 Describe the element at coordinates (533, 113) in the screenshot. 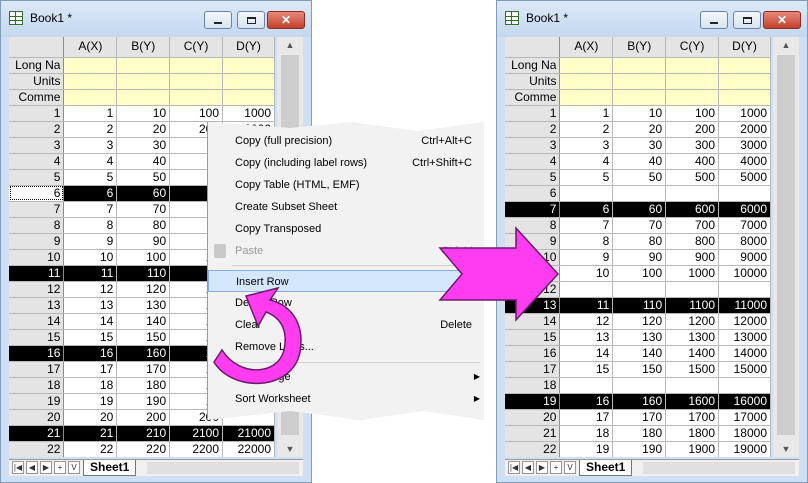

I see `row-header: 1` at that location.